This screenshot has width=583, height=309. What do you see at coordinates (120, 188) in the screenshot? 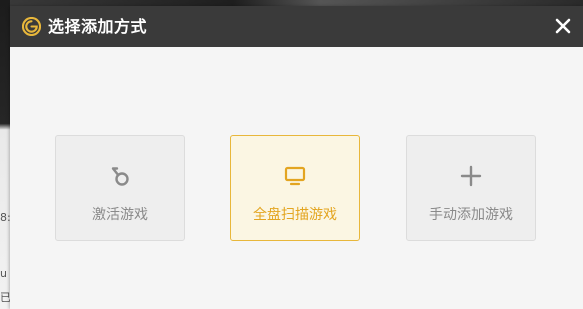
I see `activate-game-button: 激活游戏` at bounding box center [120, 188].